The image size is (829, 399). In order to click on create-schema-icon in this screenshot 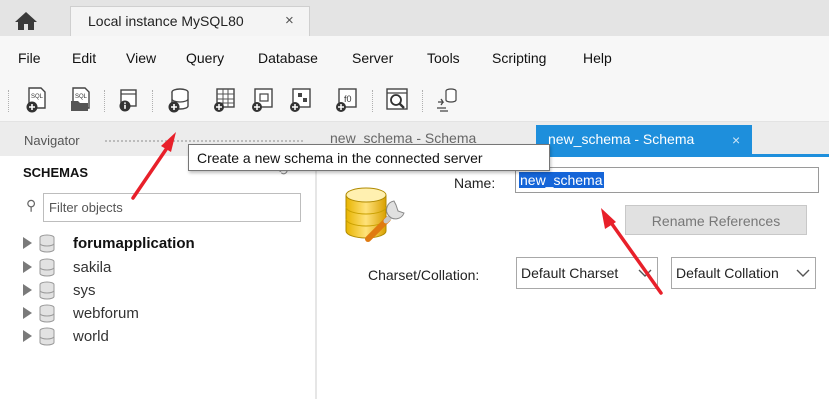, I will do `click(178, 100)`.